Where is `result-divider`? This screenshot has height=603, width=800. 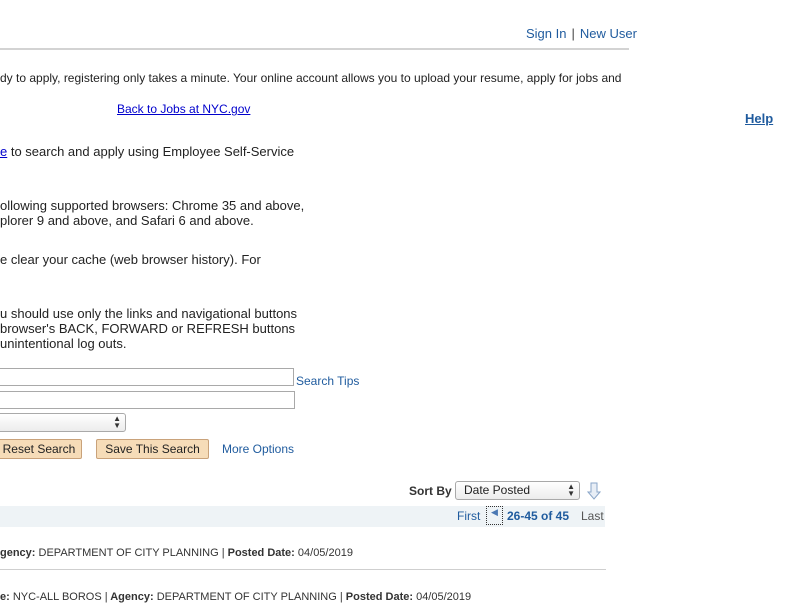 result-divider is located at coordinates (303, 569).